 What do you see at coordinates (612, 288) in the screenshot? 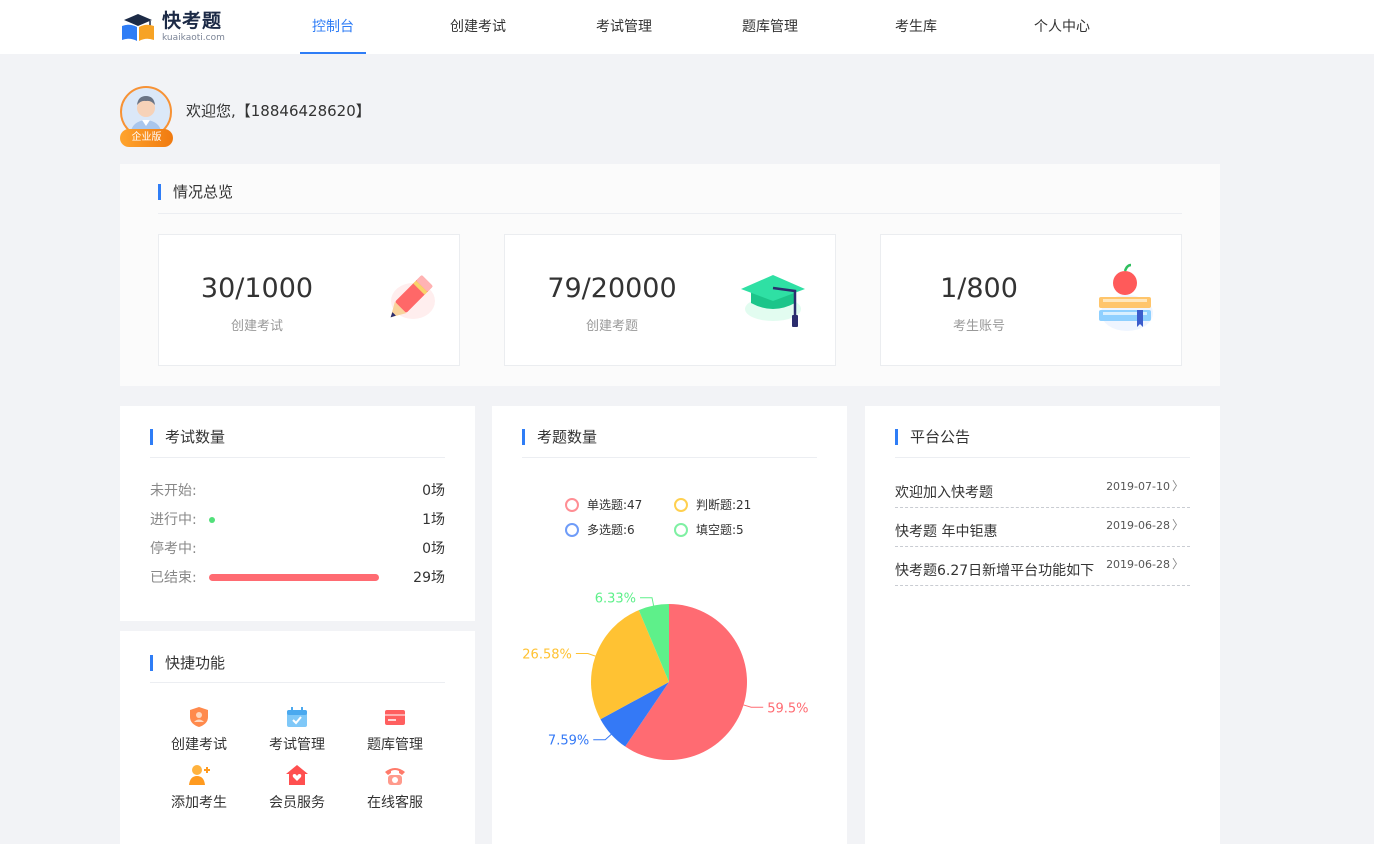
I see `stat-value: 79/20000` at bounding box center [612, 288].